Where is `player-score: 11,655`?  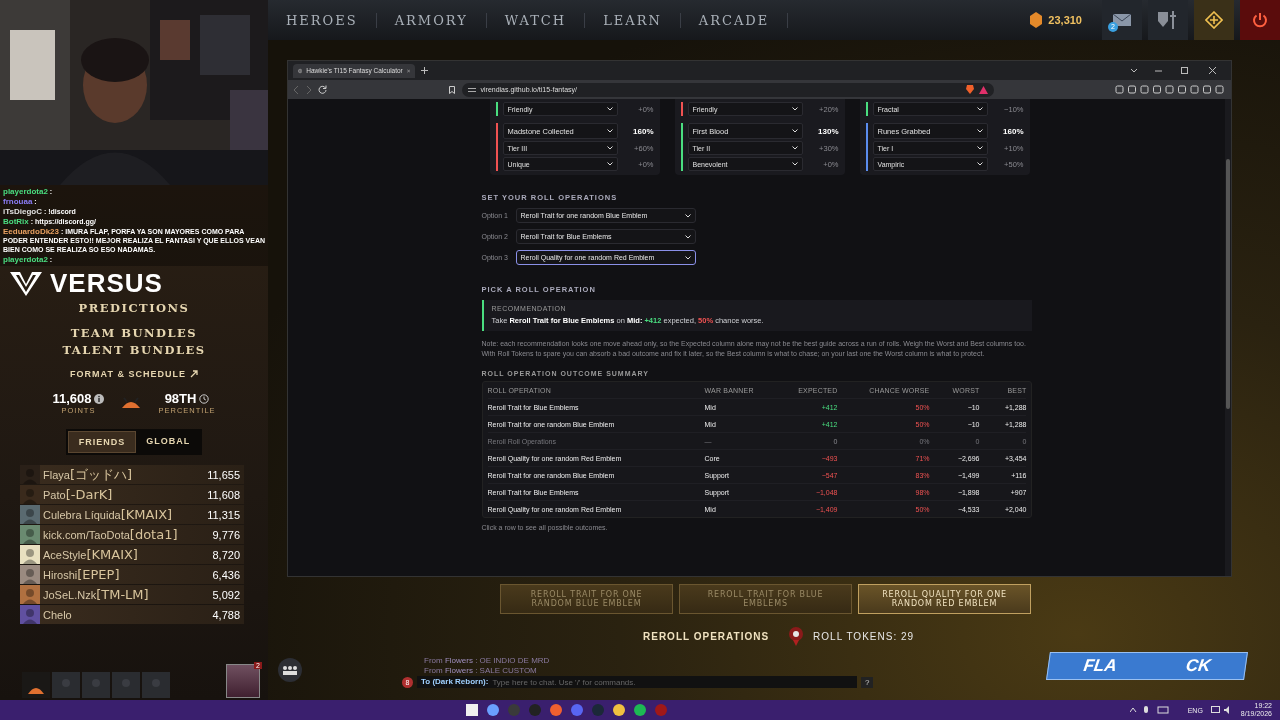
player-score: 11,655 is located at coordinates (224, 474).